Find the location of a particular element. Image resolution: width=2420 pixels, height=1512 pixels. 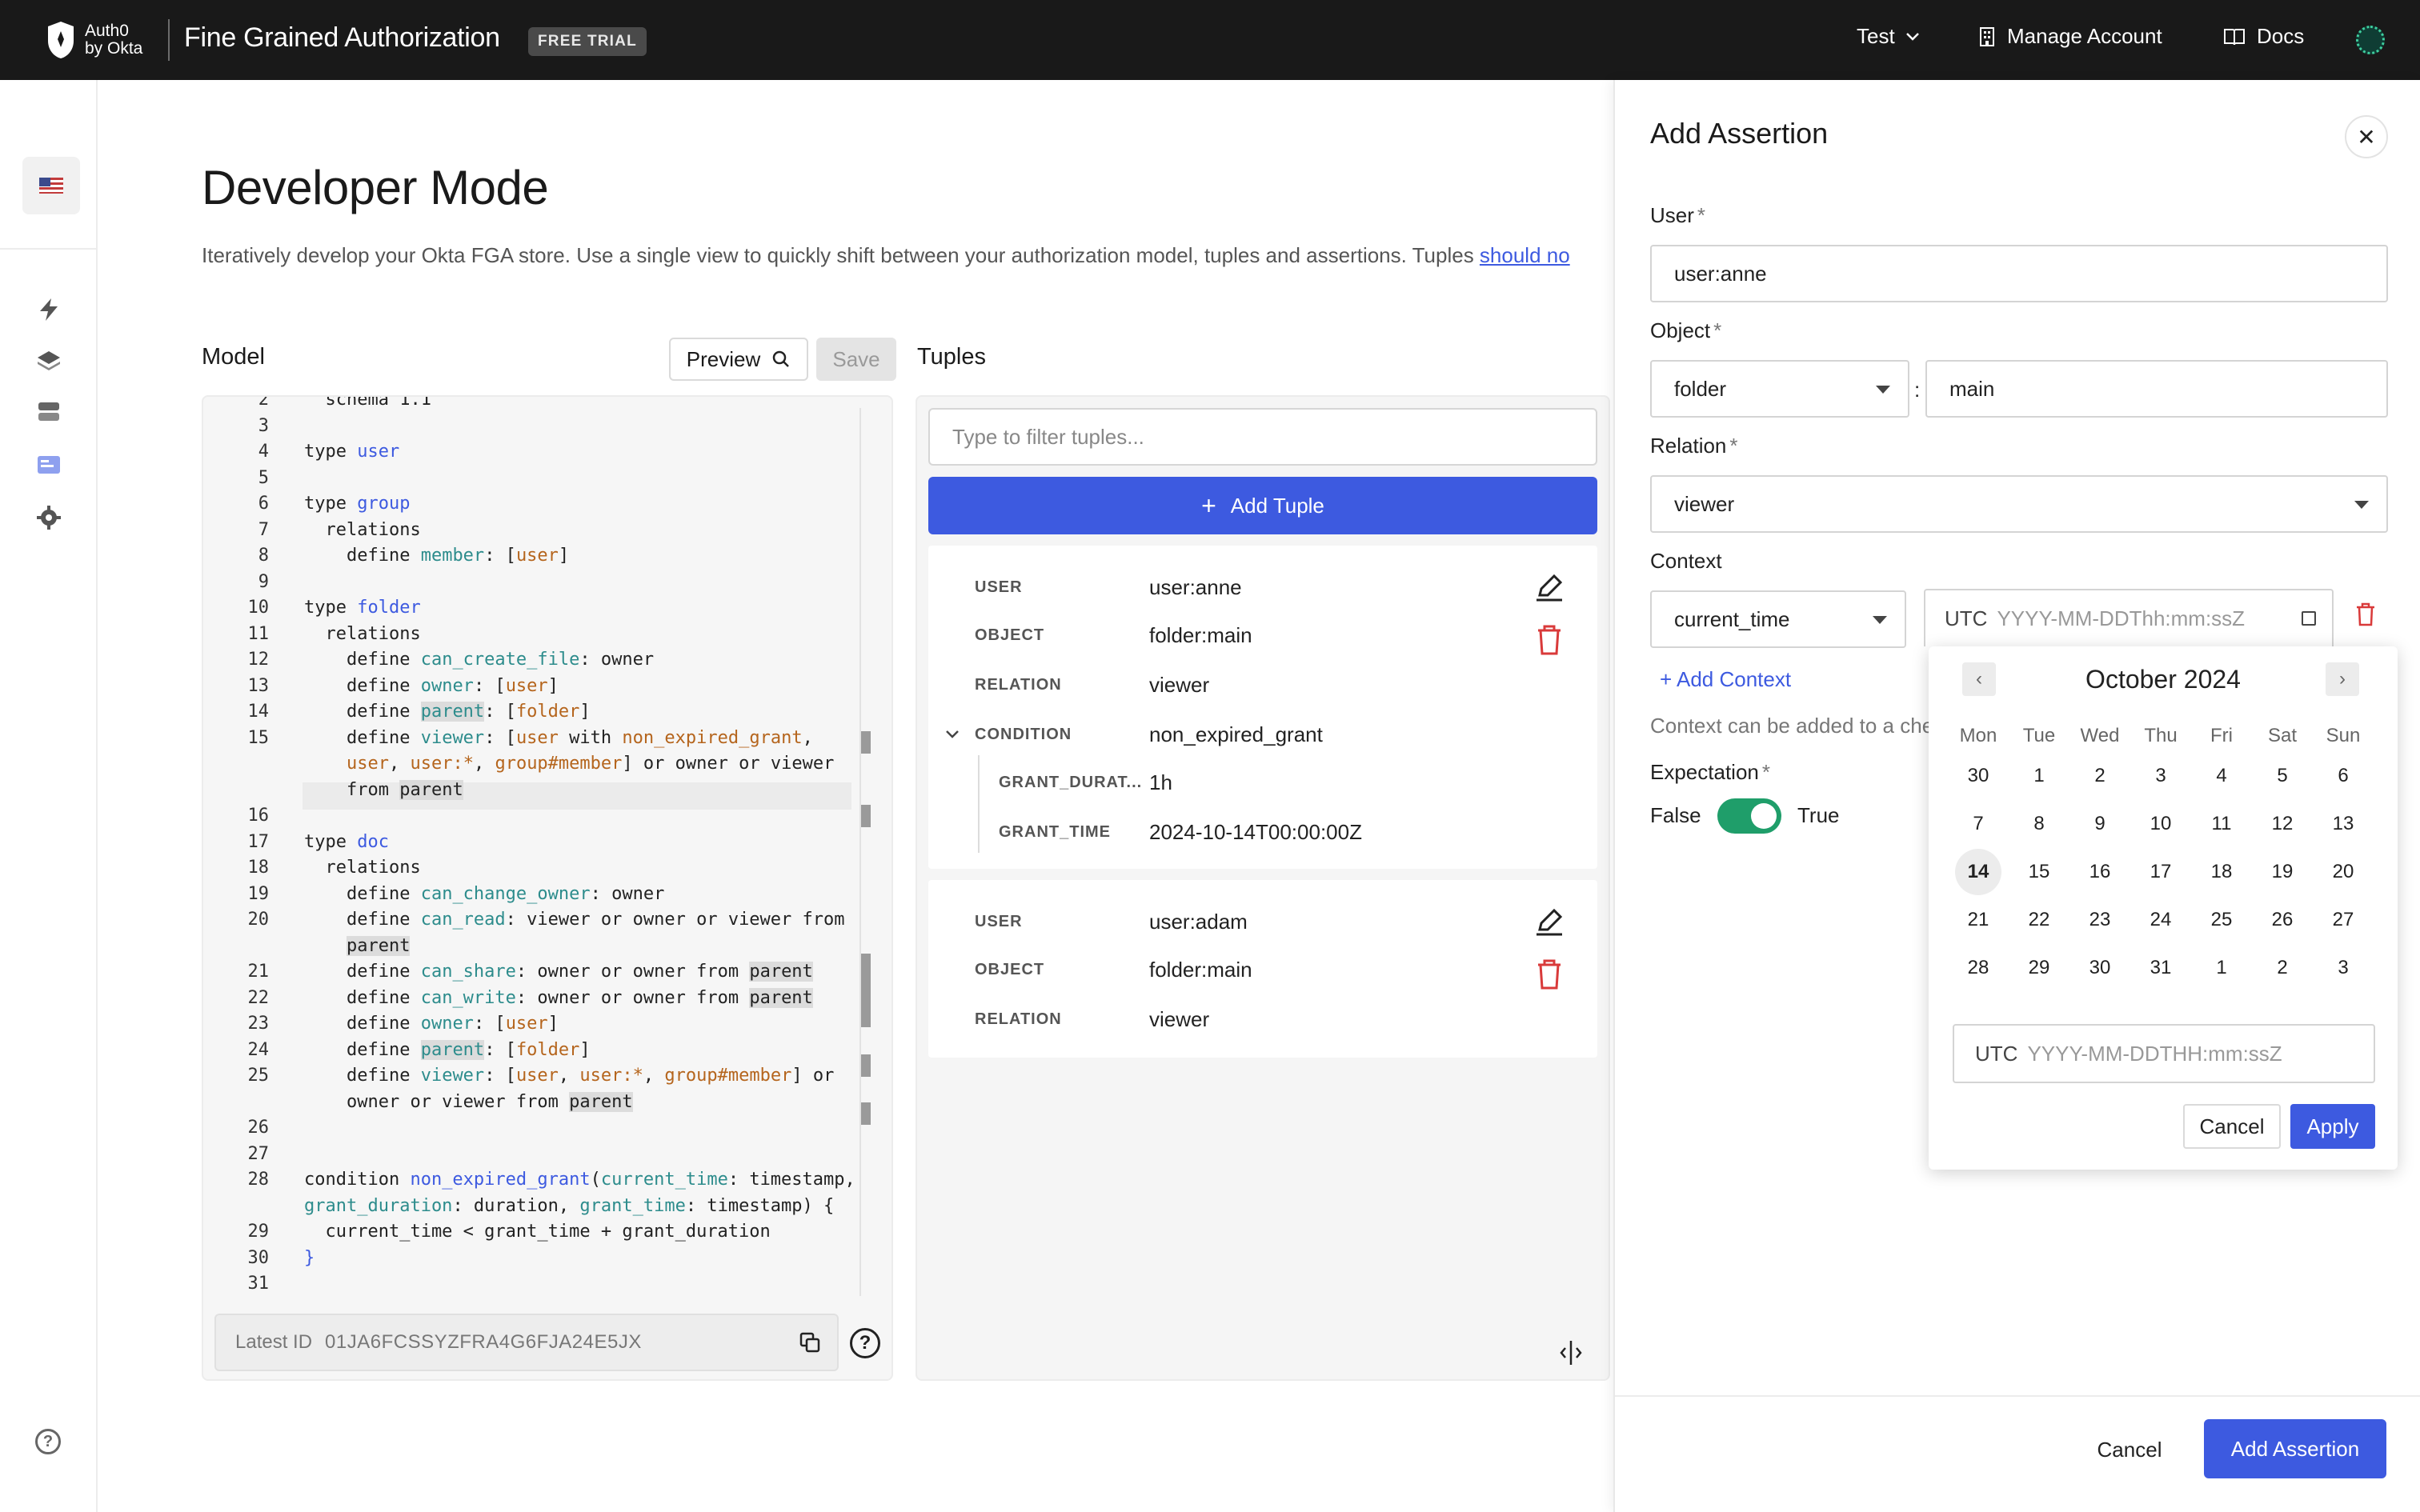

manage-account-link: Manage Account is located at coordinates (2070, 36).